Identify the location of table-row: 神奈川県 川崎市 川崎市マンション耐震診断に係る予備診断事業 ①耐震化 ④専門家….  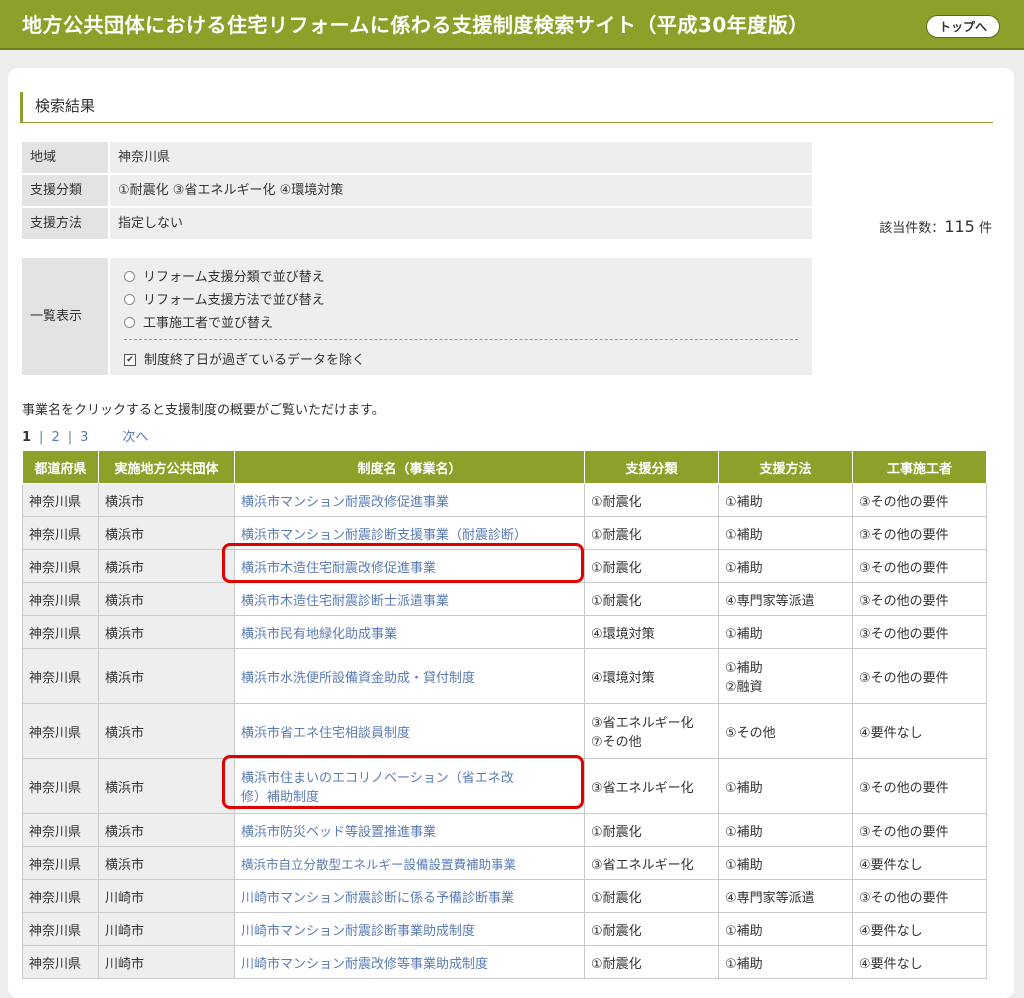
(504, 896).